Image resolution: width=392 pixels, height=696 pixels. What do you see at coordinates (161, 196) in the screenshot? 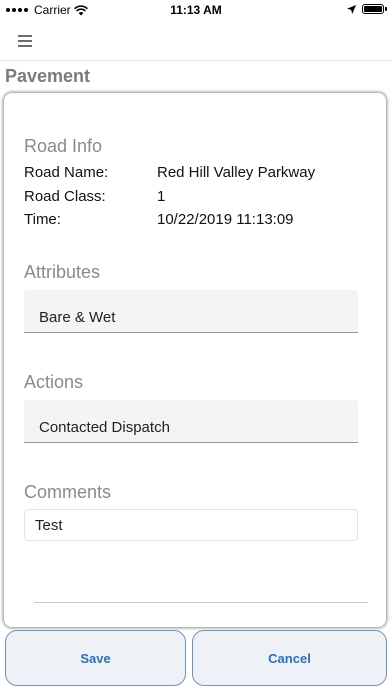
I see `road-class-value: 1` at bounding box center [161, 196].